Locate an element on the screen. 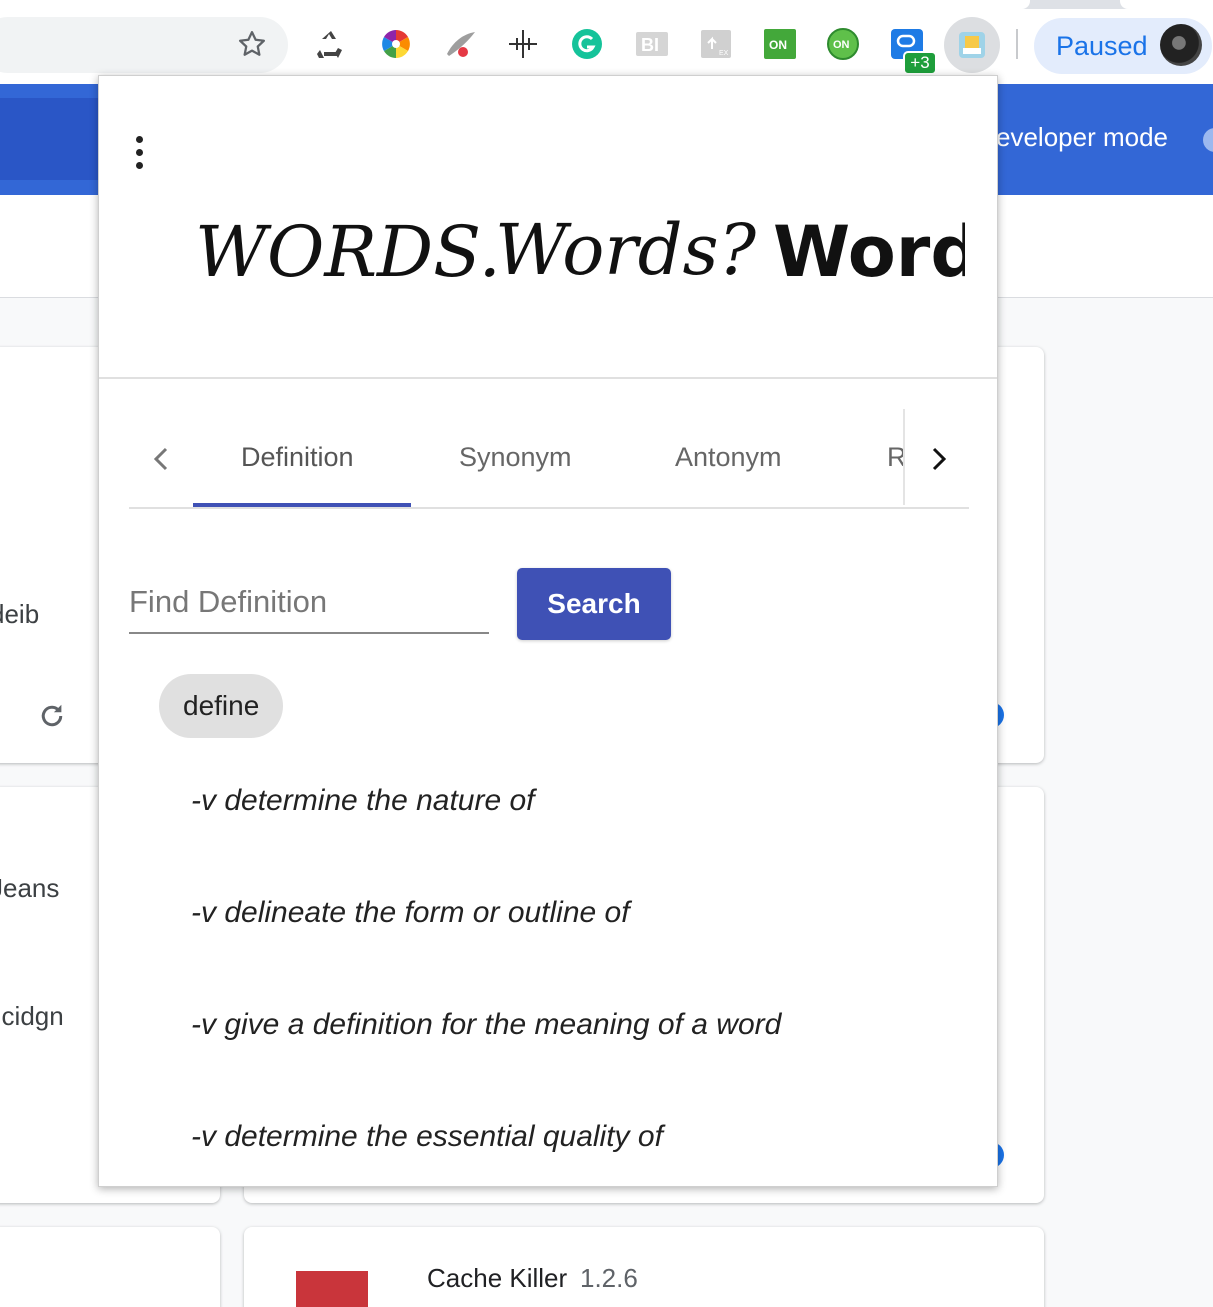  tab-antonym: Antonym is located at coordinates (728, 457).